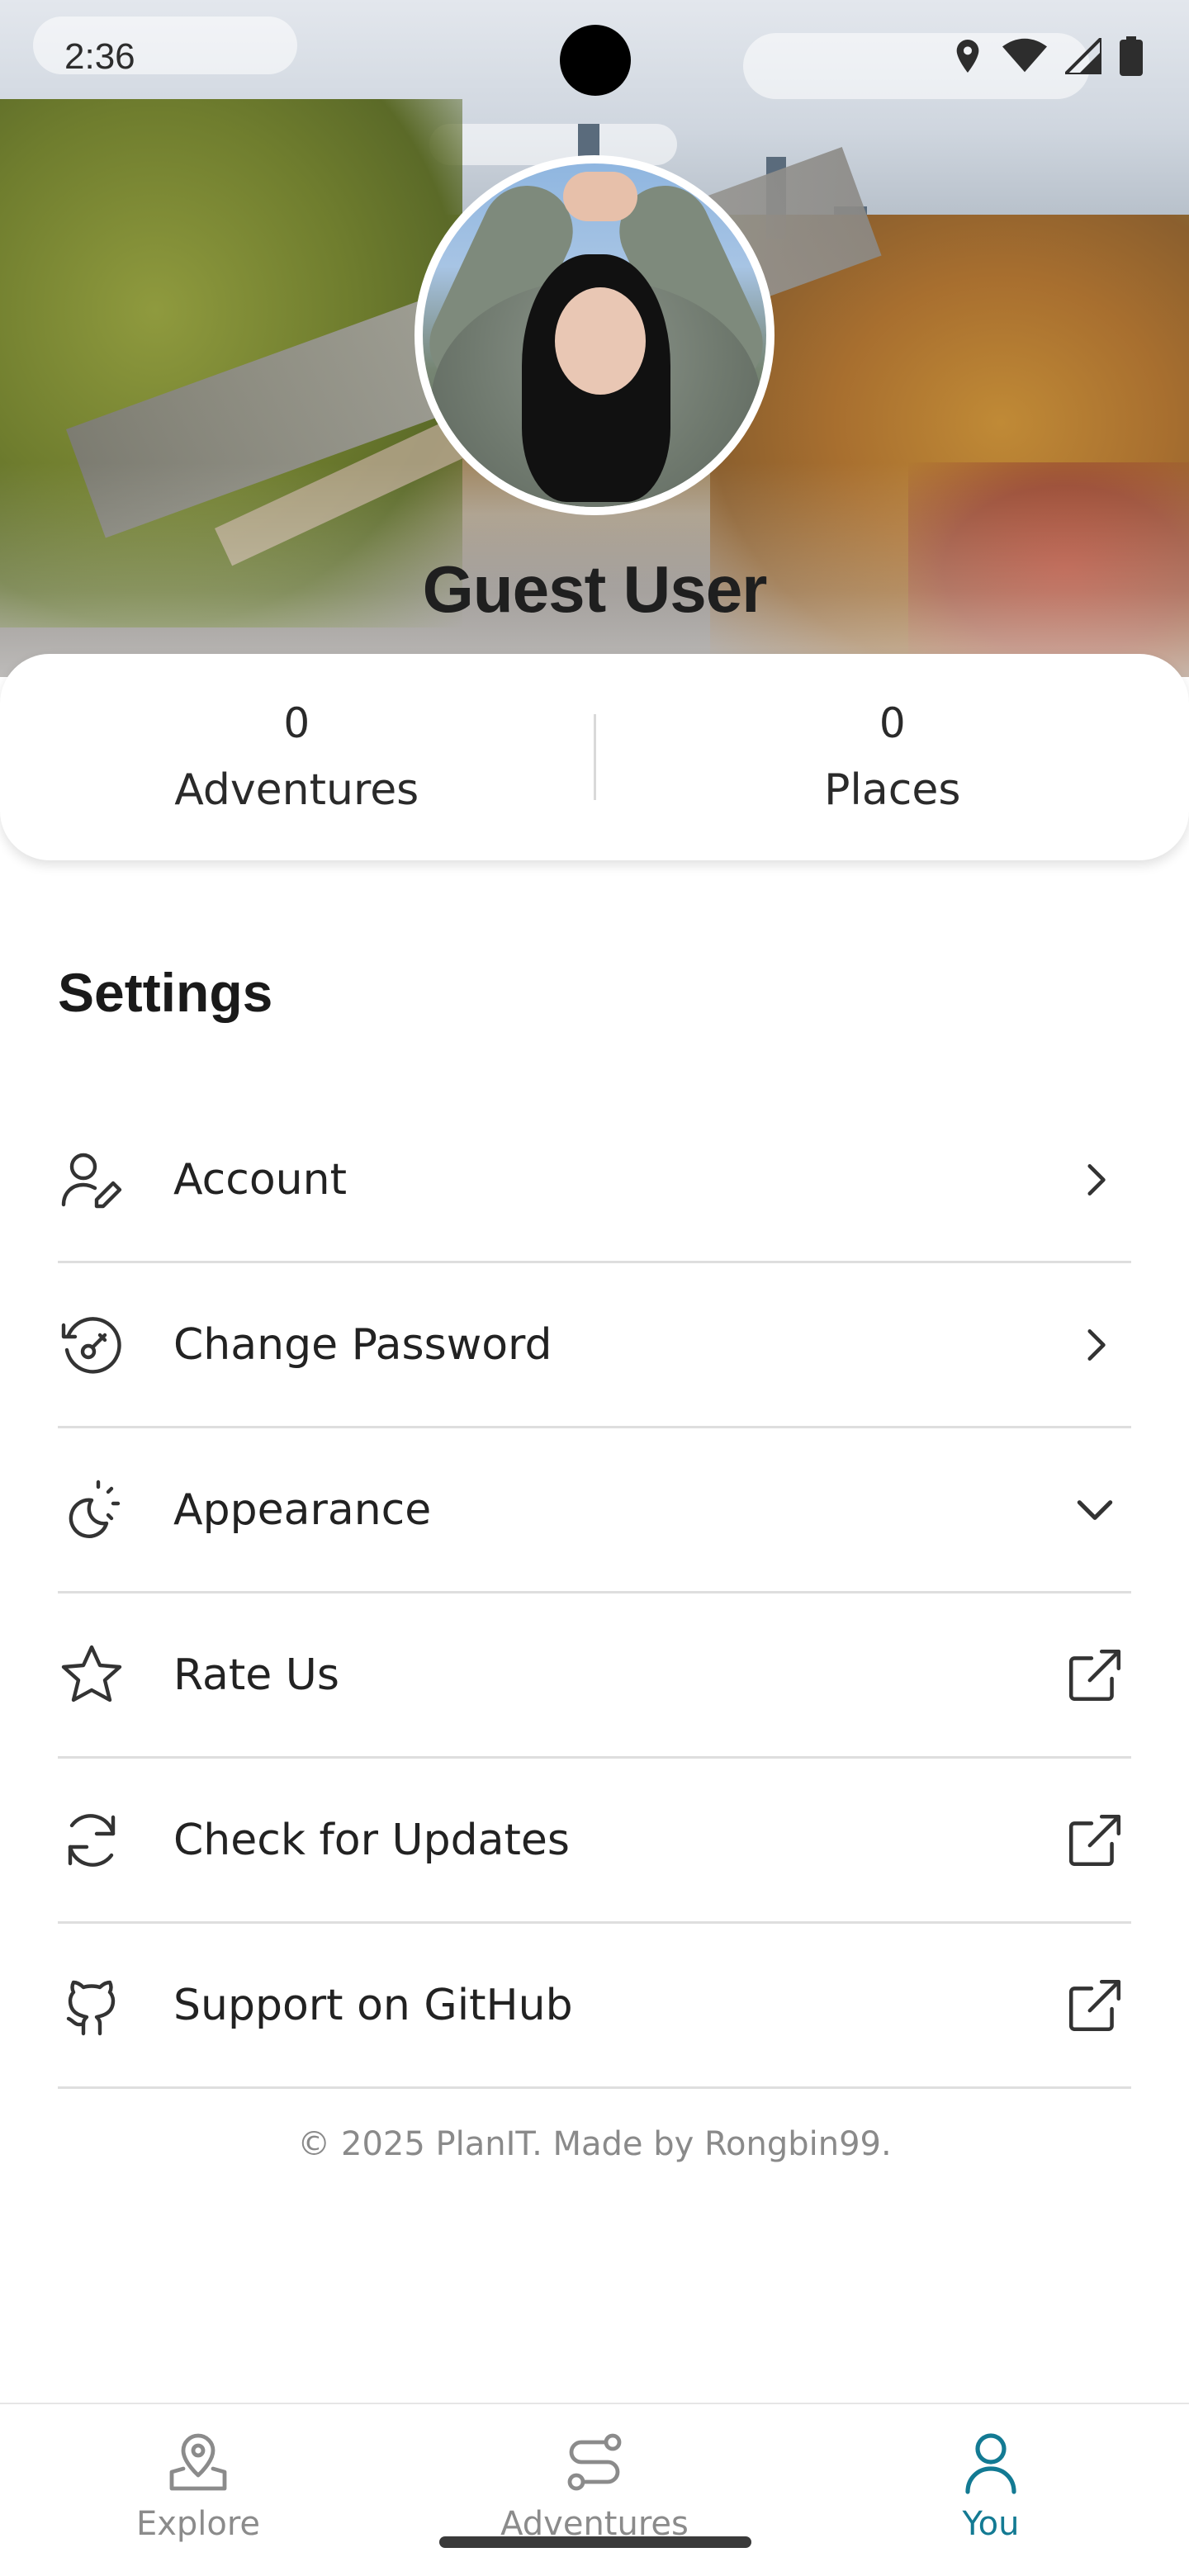 The height and width of the screenshot is (2576, 1189). I want to click on nav-item-you: You, so click(991, 2490).